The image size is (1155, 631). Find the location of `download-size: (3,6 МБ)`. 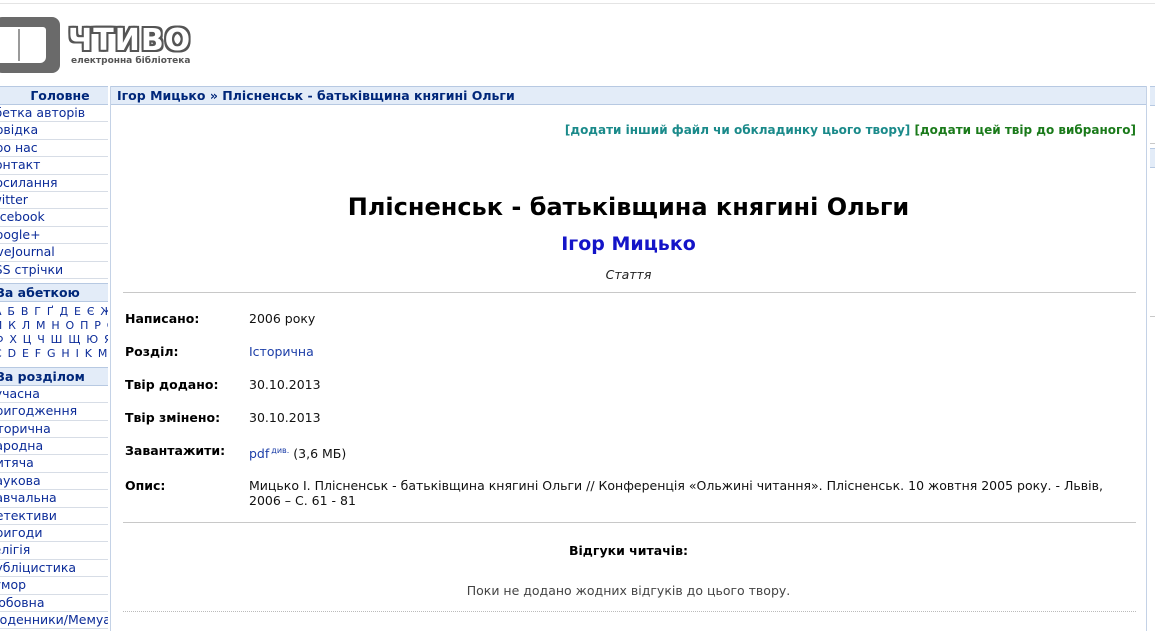

download-size: (3,6 МБ) is located at coordinates (320, 454).